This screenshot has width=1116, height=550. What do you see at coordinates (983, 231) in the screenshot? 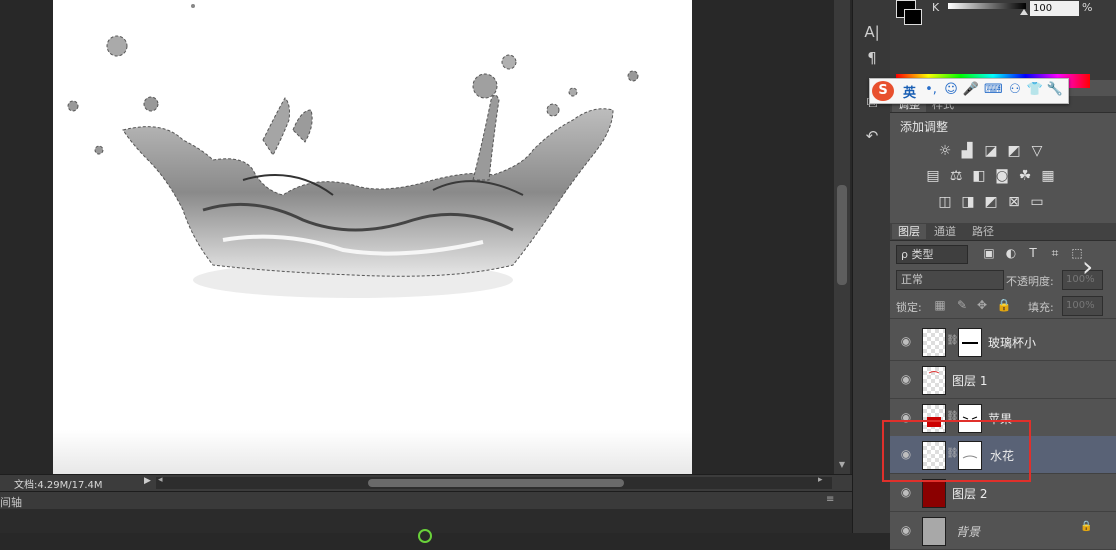
I see `tab-paths: 路径` at bounding box center [983, 231].